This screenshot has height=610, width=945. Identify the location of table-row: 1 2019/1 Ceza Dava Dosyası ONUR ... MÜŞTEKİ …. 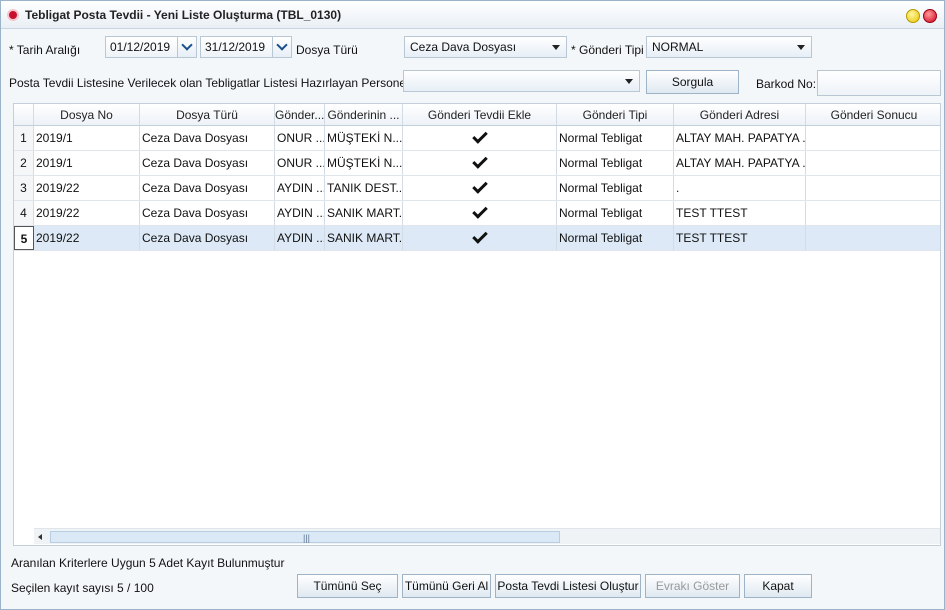
(477, 138).